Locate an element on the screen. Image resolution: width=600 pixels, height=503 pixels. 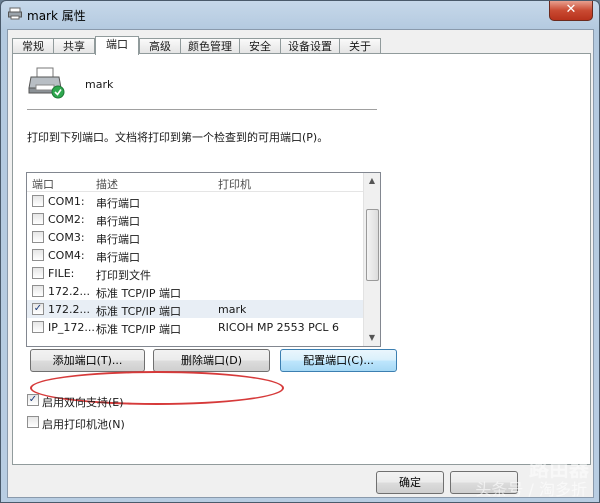
printer-icon is located at coordinates (46, 83).